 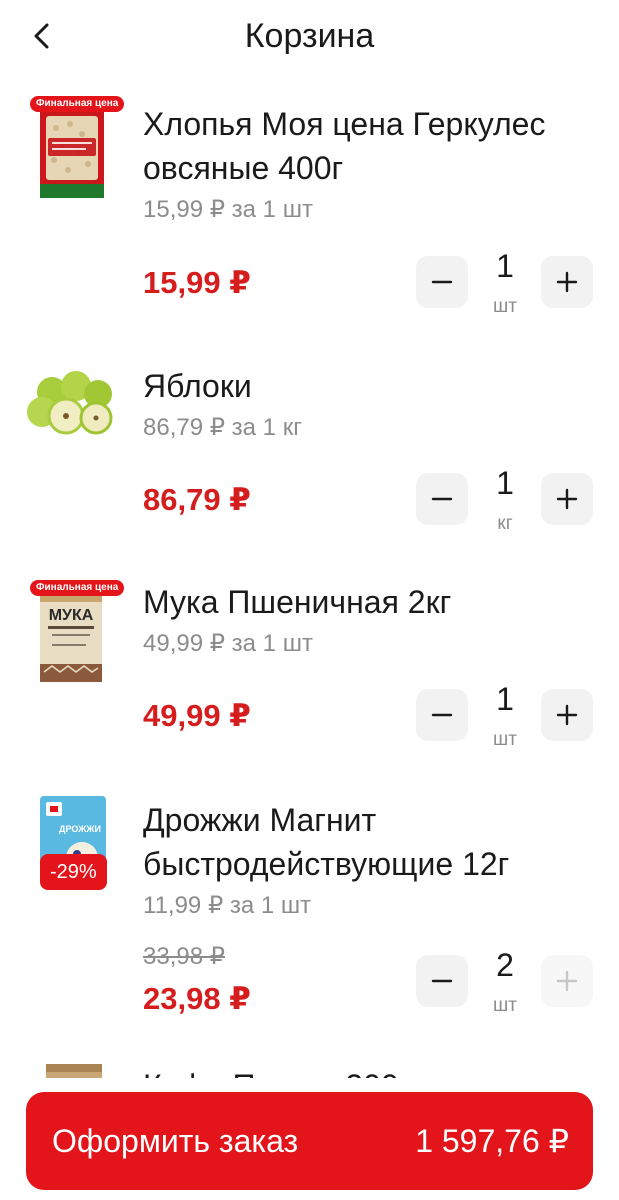 I want to click on item-price: 23,98 ₽, so click(x=197, y=998).